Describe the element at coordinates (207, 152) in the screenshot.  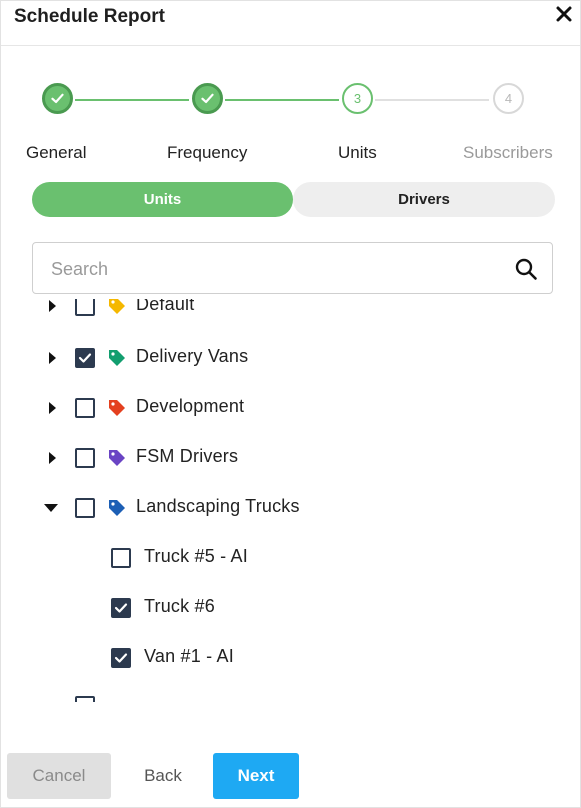
I see `step-label-frequency: Frequency` at that location.